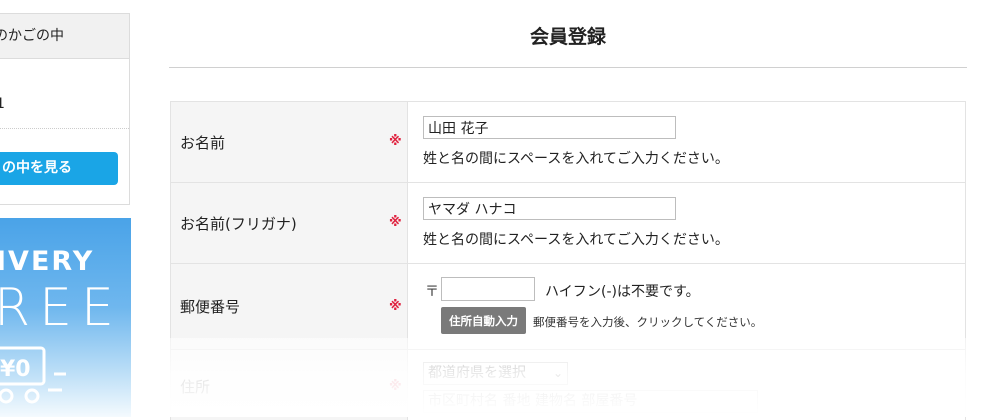  Describe the element at coordinates (289, 306) in the screenshot. I see `label-cell: 郵便番号 ※` at that location.